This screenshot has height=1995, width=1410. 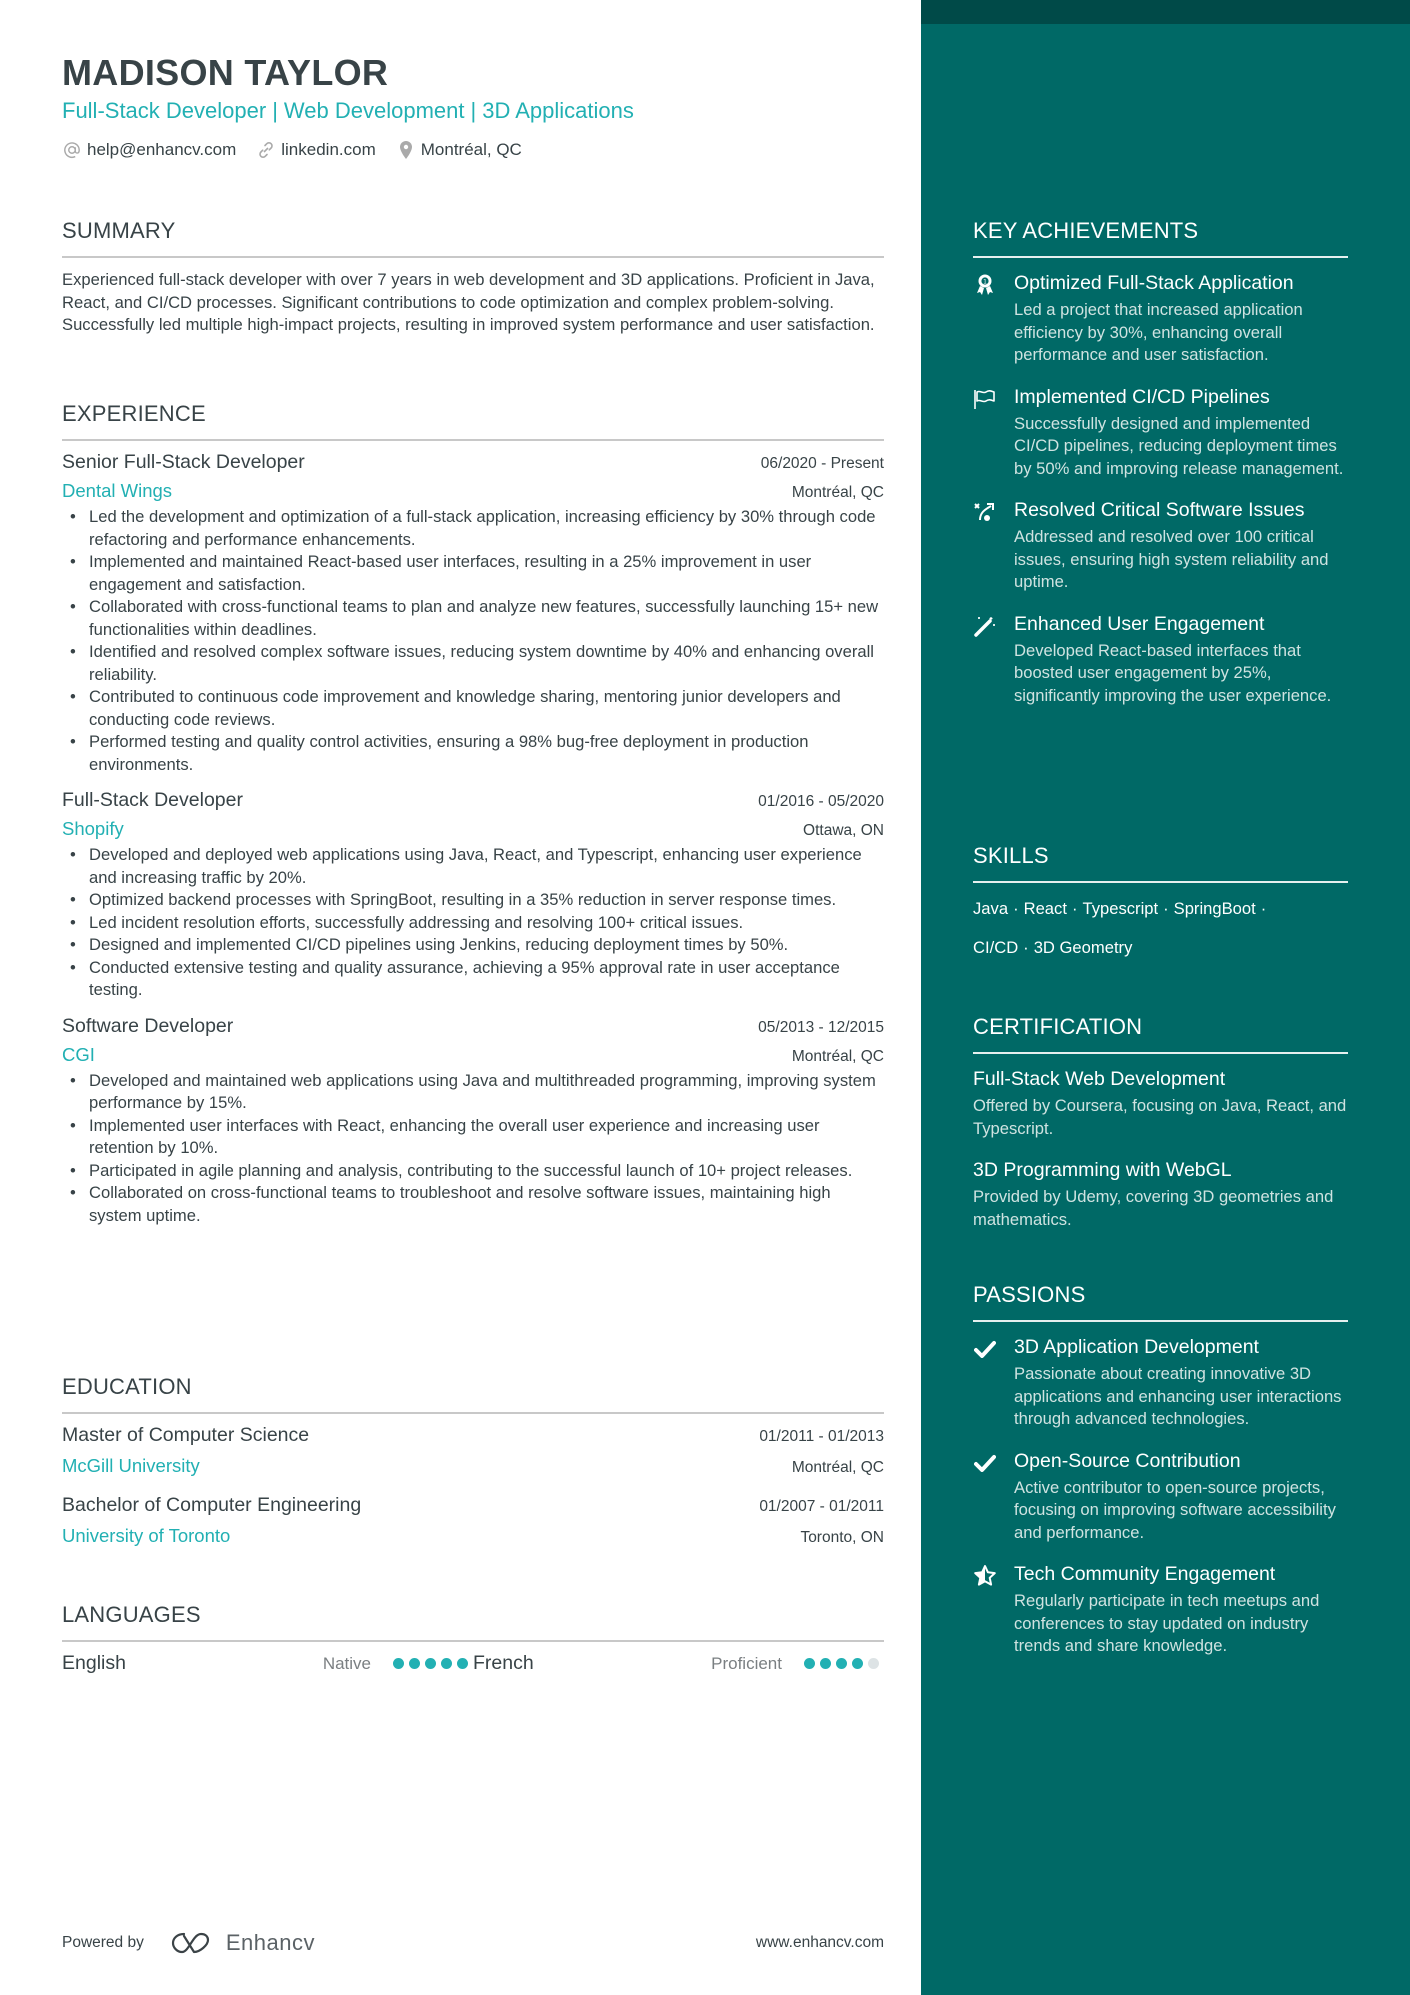 I want to click on contact-linkedin: linkedin.com, so click(x=316, y=150).